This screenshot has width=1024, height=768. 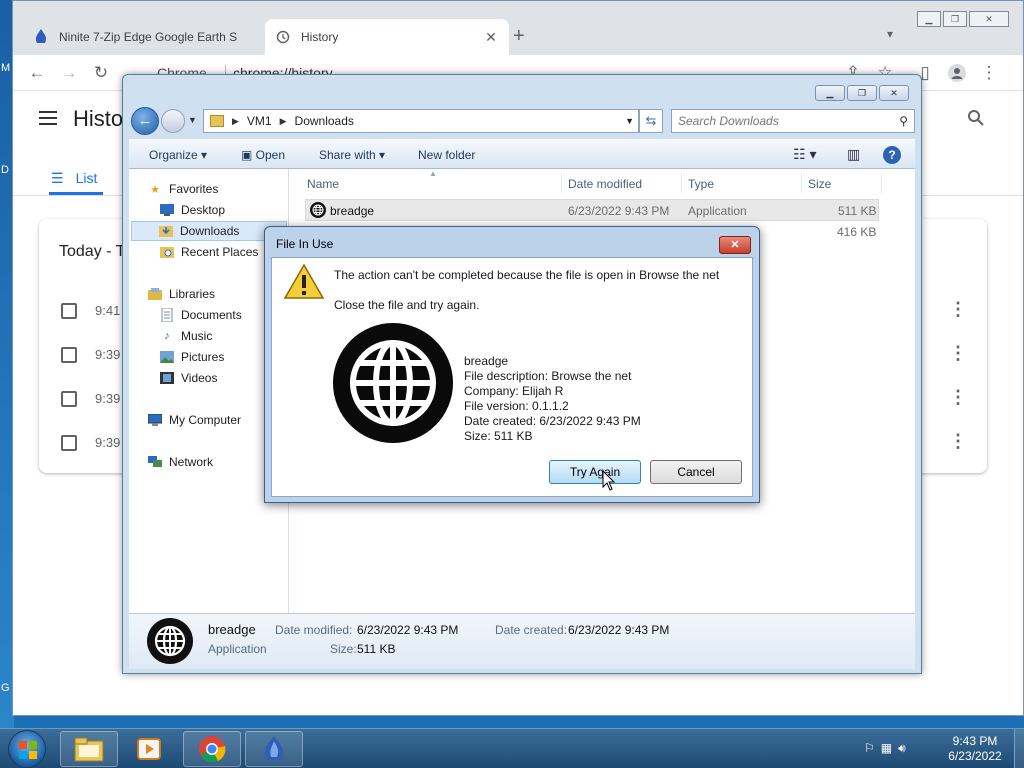 I want to click on reload-icon: ↻, so click(x=101, y=73).